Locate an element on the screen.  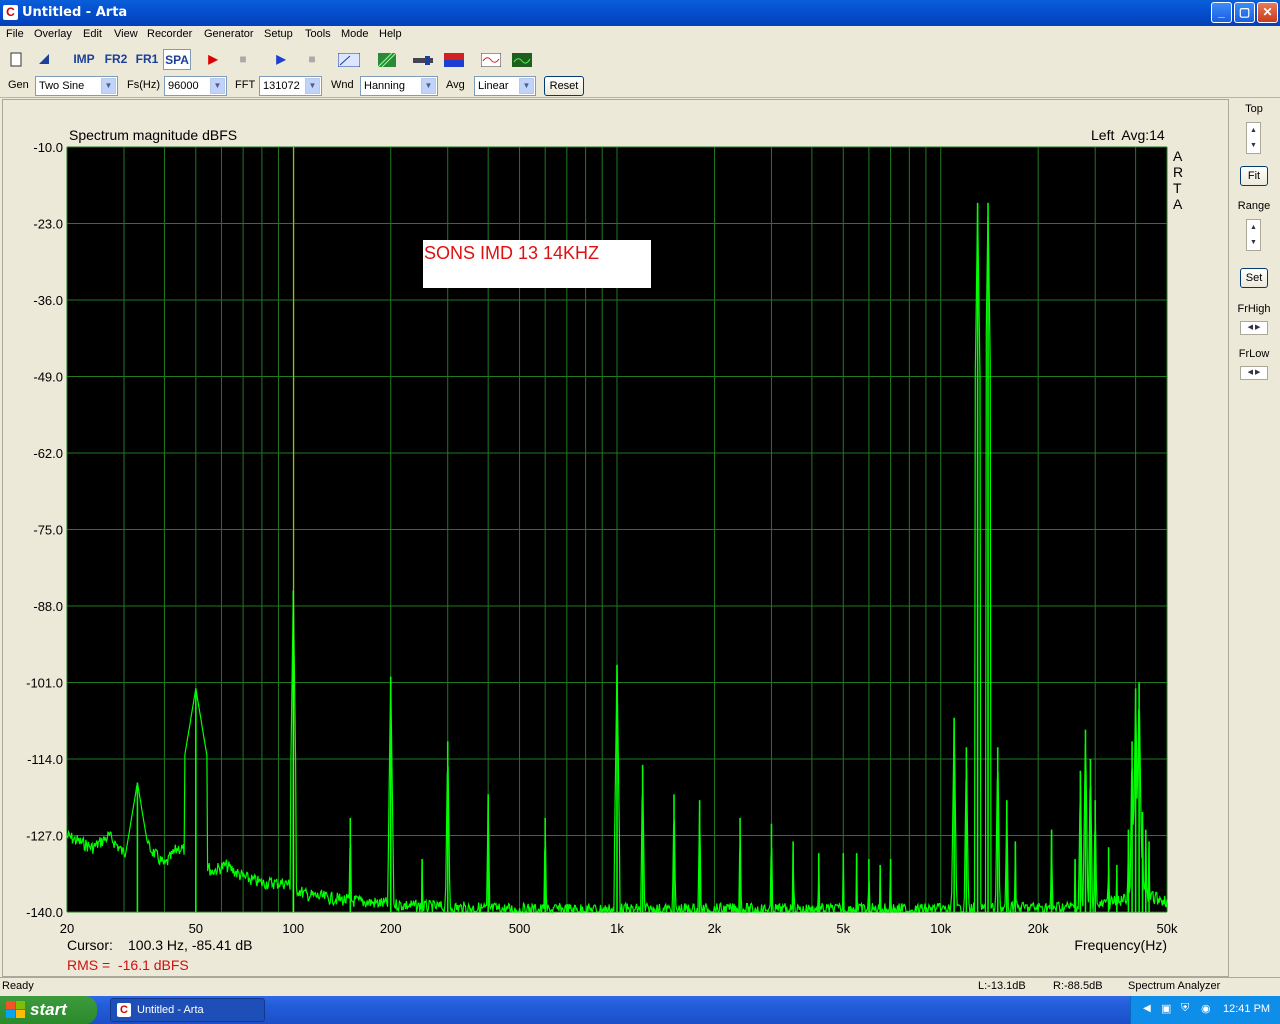
generator-select: Two Sine ▼ is located at coordinates (76, 86).